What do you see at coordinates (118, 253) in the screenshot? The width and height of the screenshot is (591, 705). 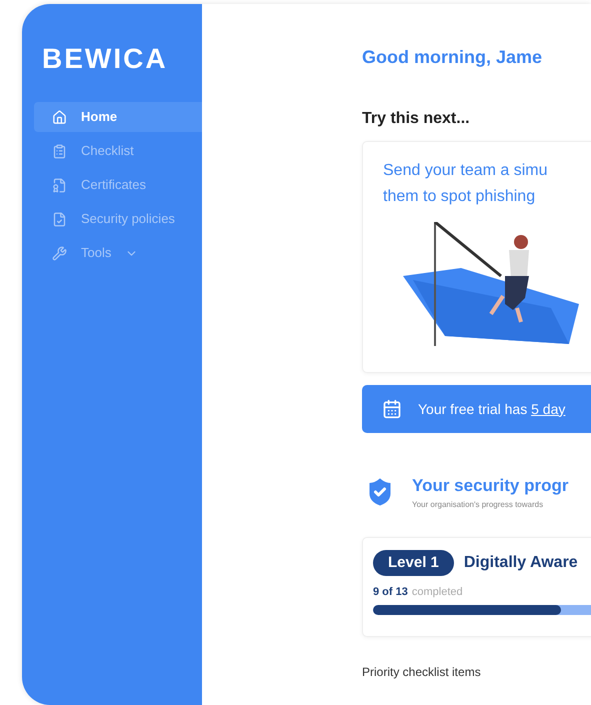 I see `sidebar-item: Tools` at bounding box center [118, 253].